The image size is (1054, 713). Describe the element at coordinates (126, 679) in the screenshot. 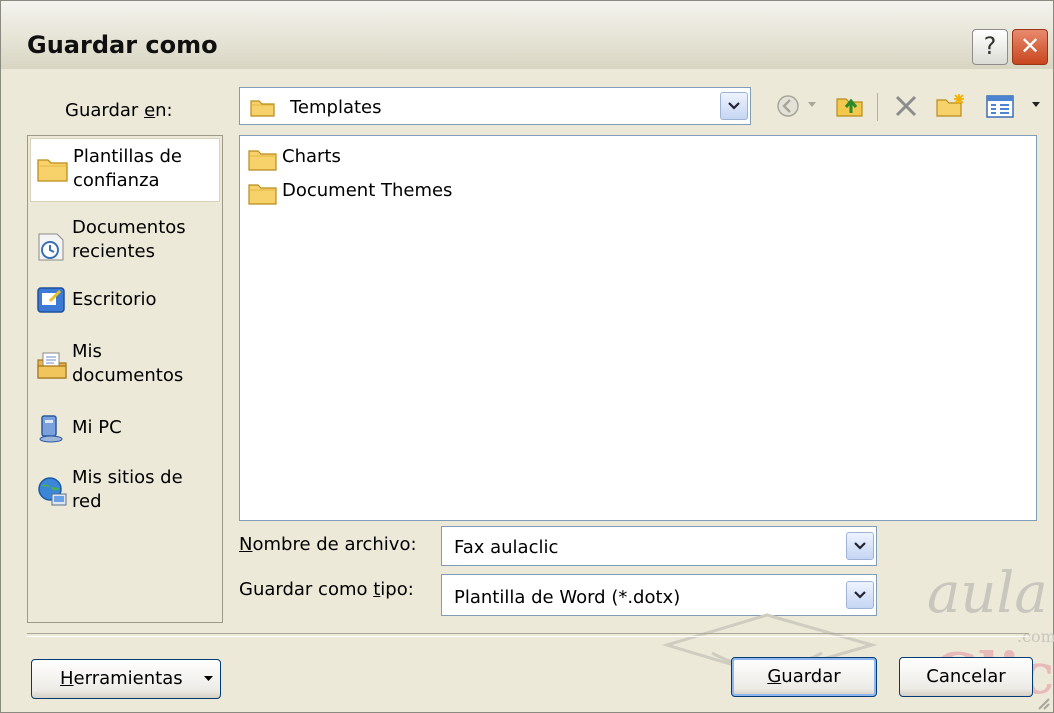

I see `tools-button: Herramientas` at that location.